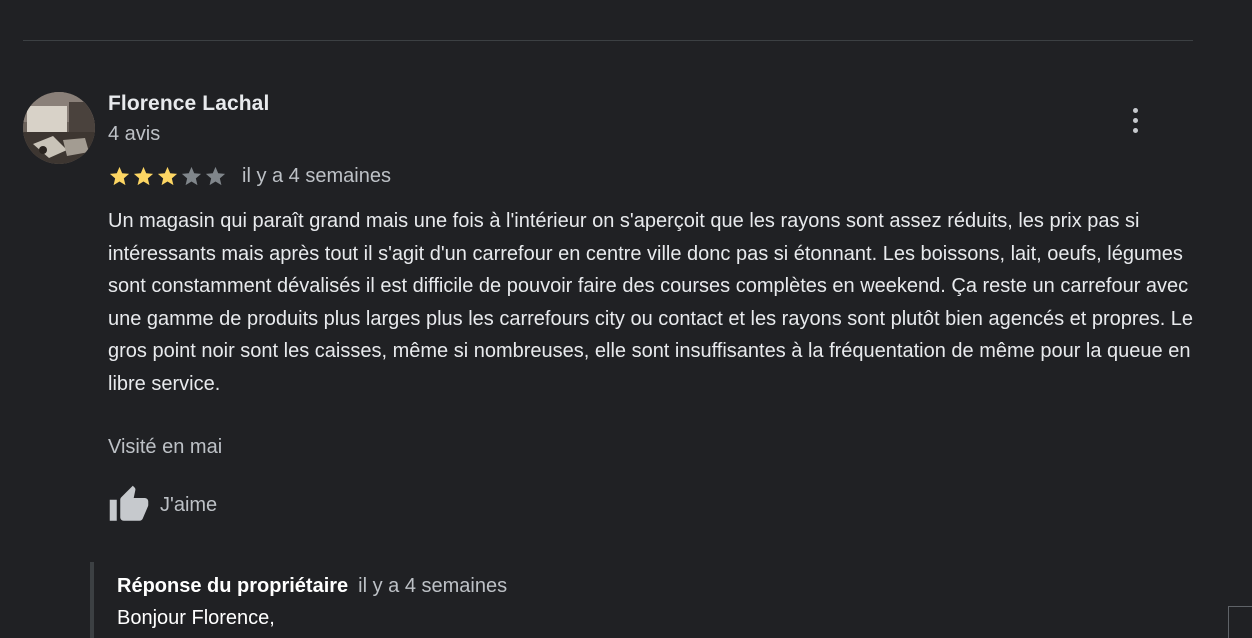  What do you see at coordinates (92, 600) in the screenshot?
I see `owner-reply-bar` at bounding box center [92, 600].